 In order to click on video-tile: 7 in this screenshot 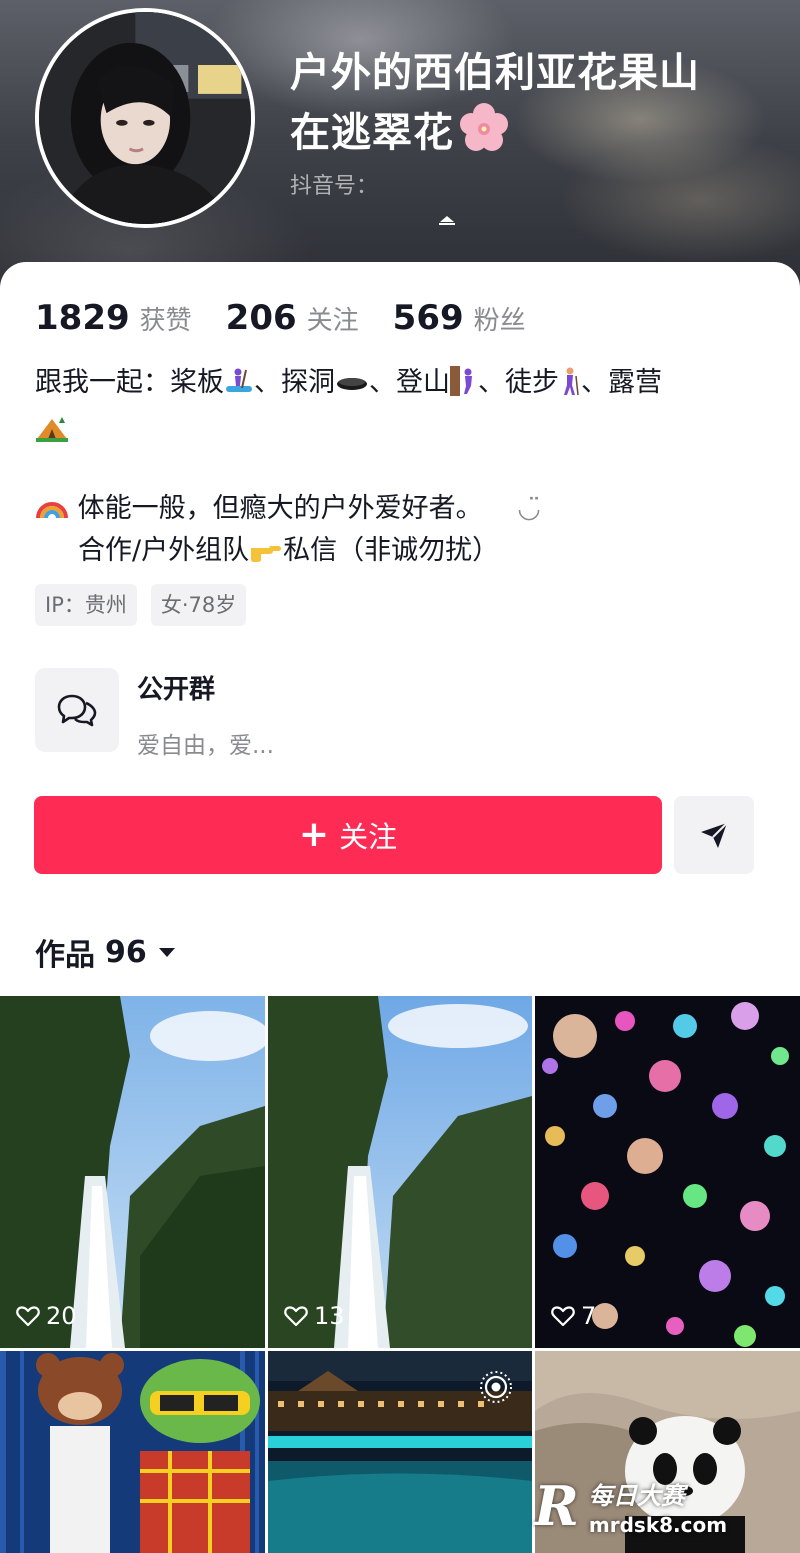, I will do `click(667, 1172)`.